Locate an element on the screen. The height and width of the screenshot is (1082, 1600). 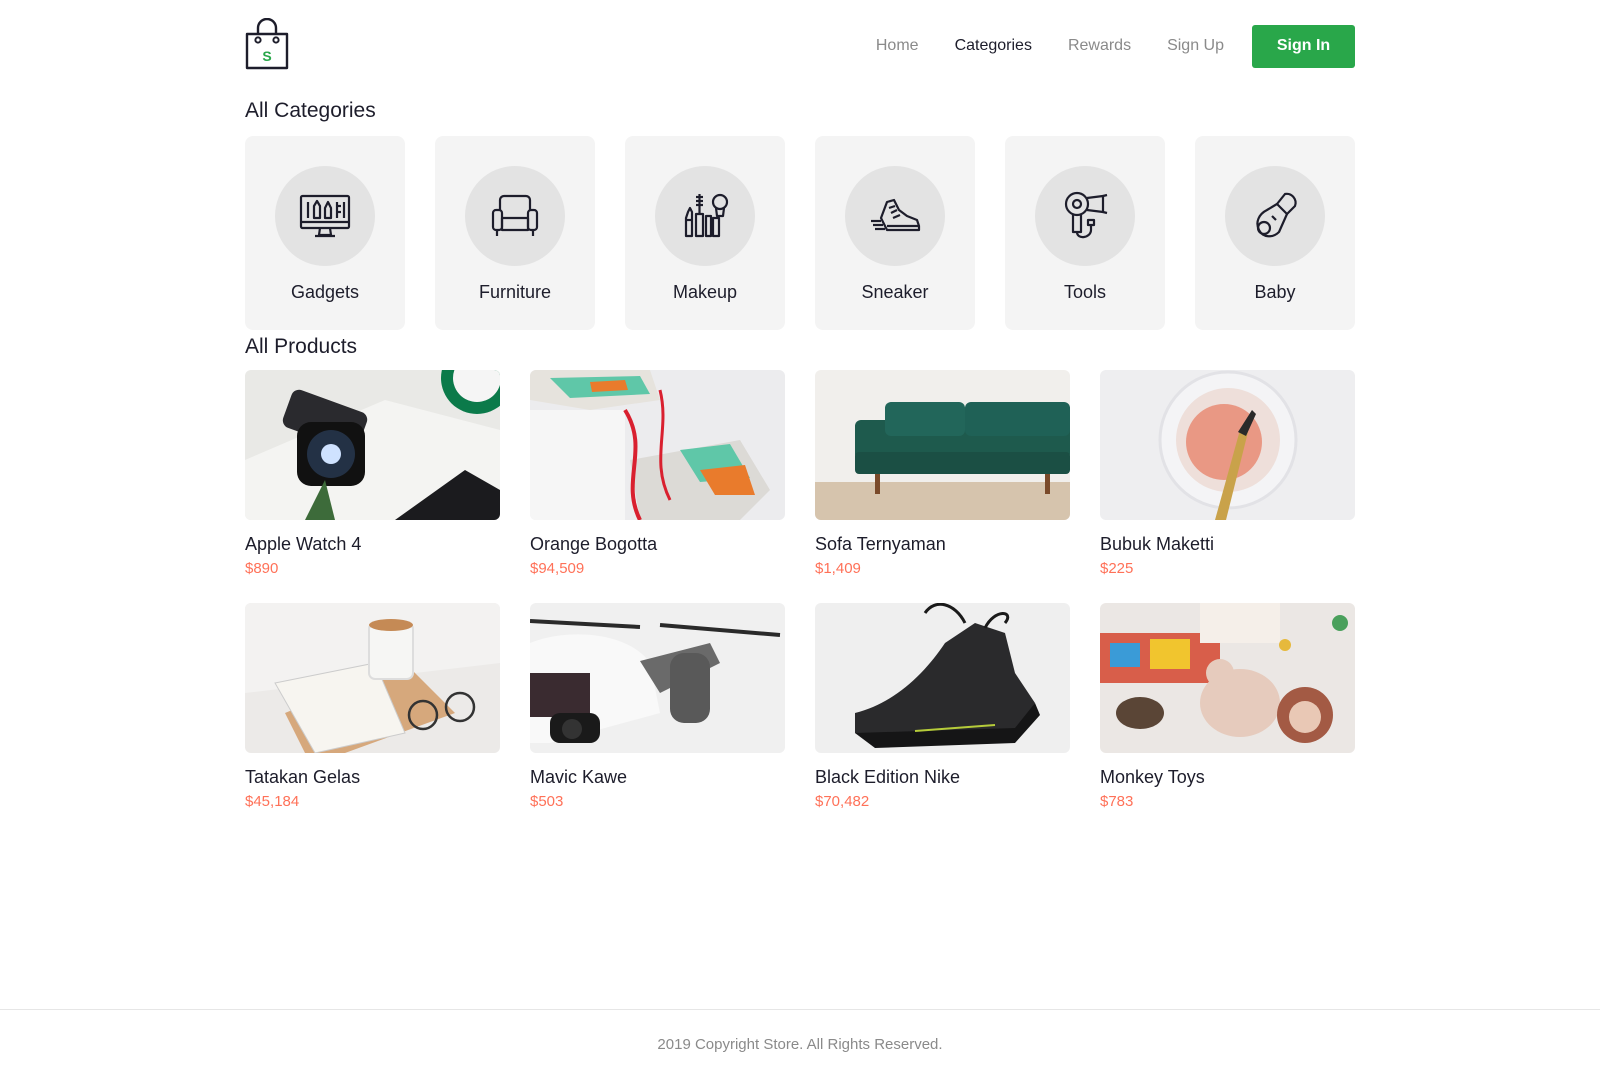
main-nav: Home Categories Rewards Sign Up Sign In is located at coordinates (1097, 46).